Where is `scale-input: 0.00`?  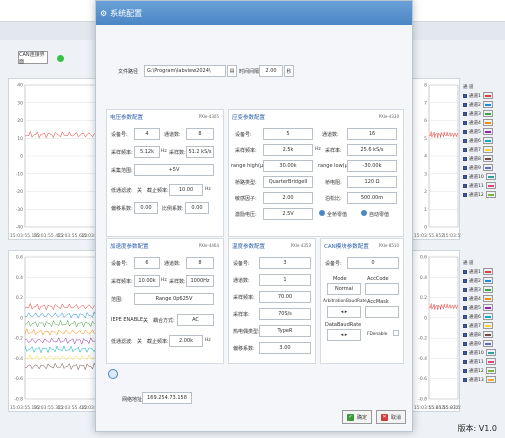
scale-input: 0.00 is located at coordinates (197, 208).